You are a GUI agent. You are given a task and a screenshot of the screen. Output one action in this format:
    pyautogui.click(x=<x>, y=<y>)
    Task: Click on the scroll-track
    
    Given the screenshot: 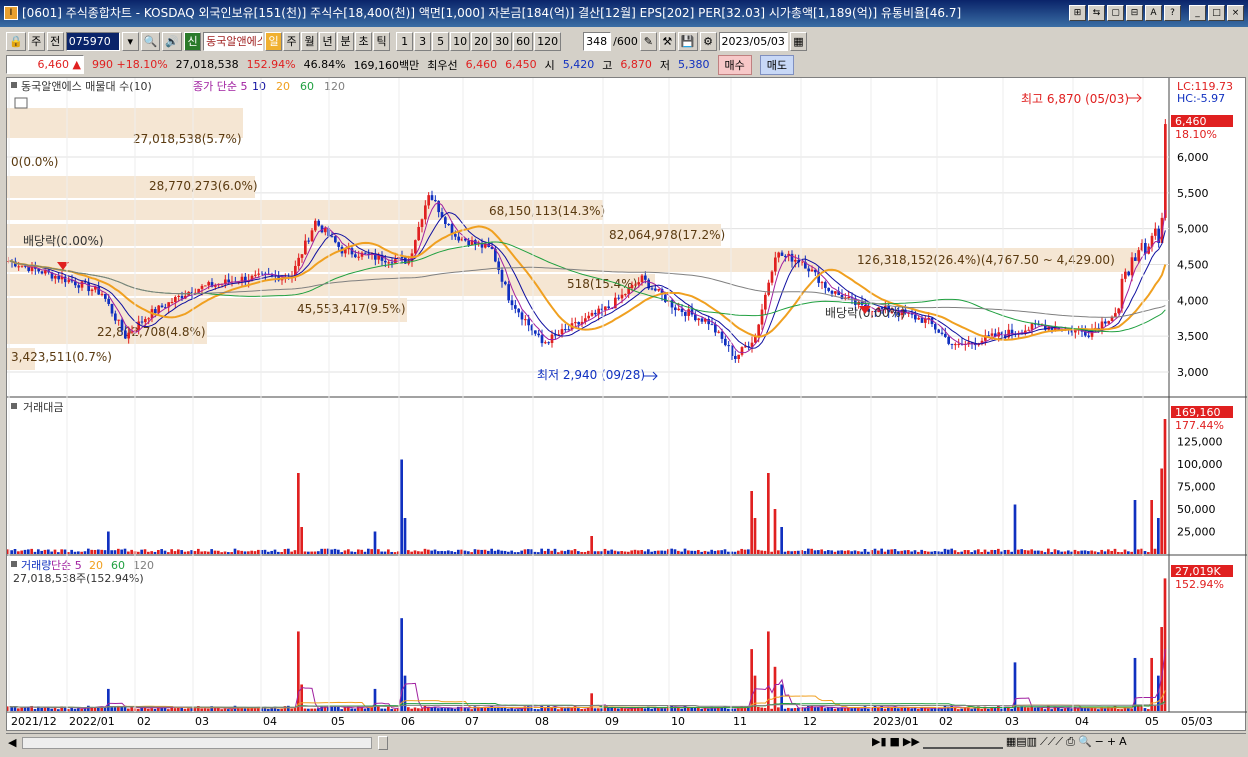 What is the action you would take?
    pyautogui.click(x=197, y=743)
    